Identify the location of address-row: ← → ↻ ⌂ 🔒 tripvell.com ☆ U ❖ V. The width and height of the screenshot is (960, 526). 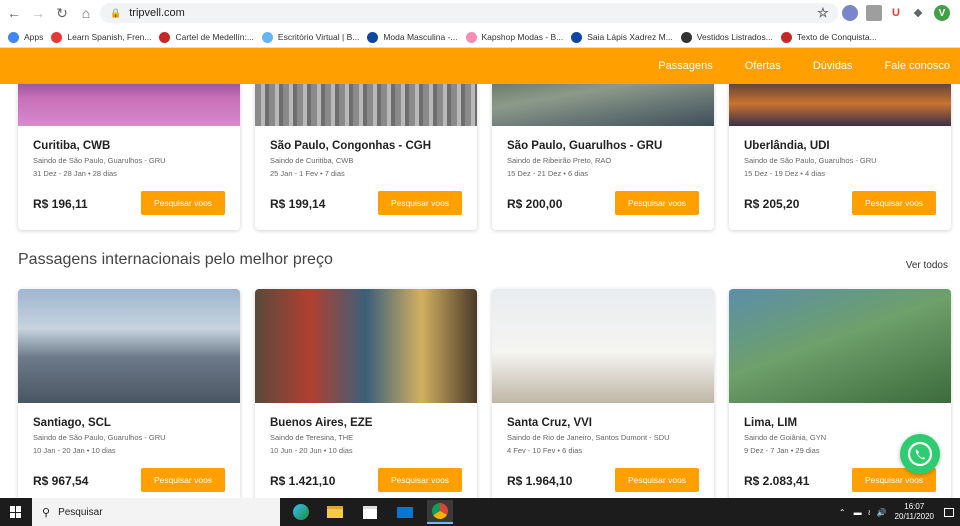
(480, 13).